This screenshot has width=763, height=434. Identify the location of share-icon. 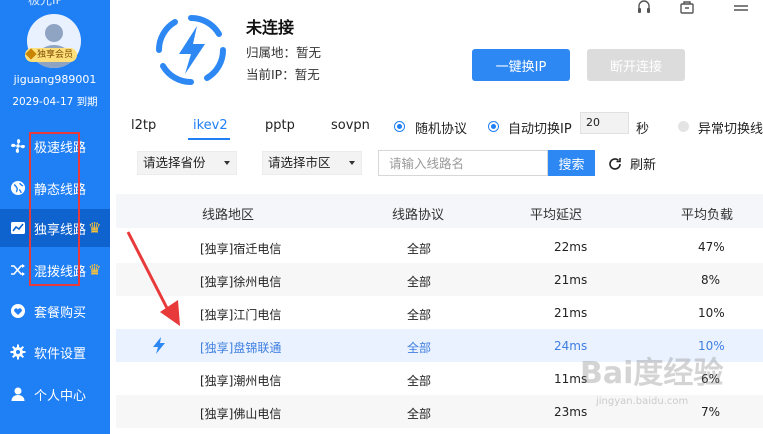
(687, 7).